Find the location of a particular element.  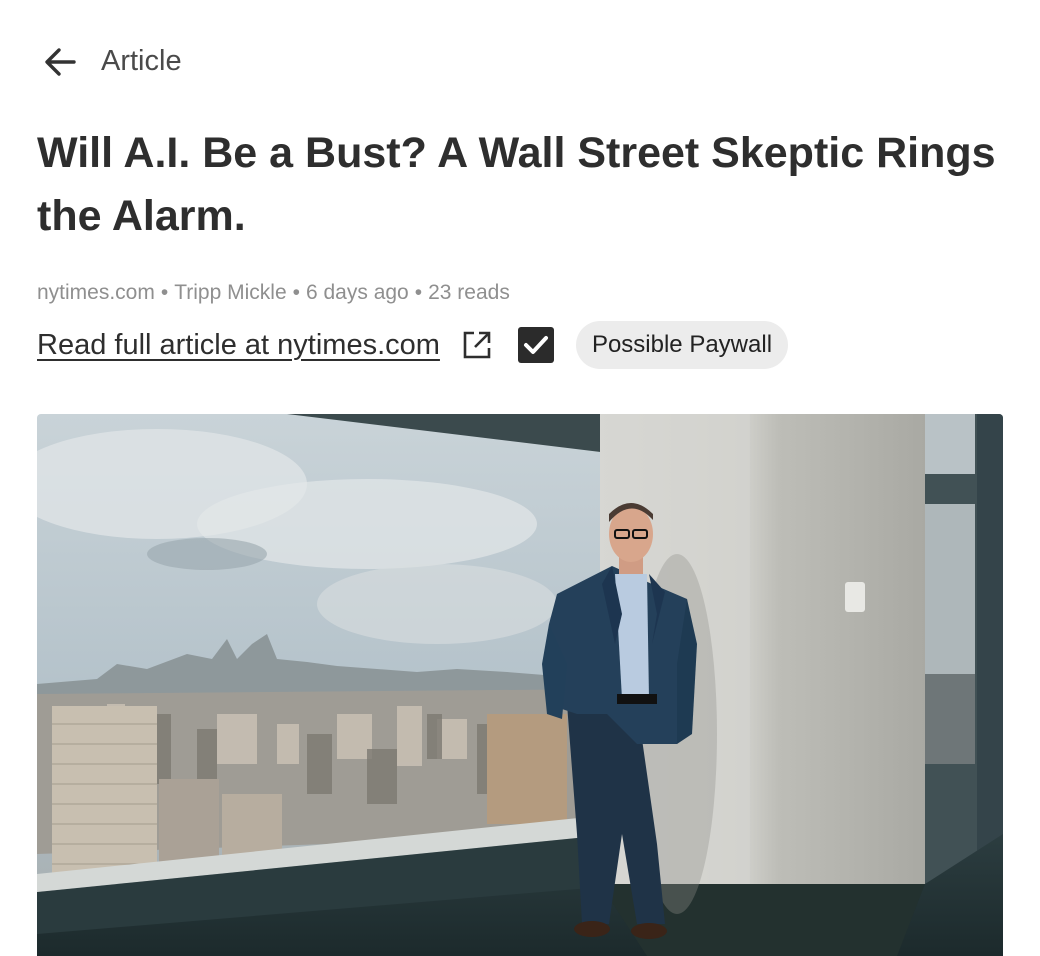

arrow-left-icon is located at coordinates (60, 62).